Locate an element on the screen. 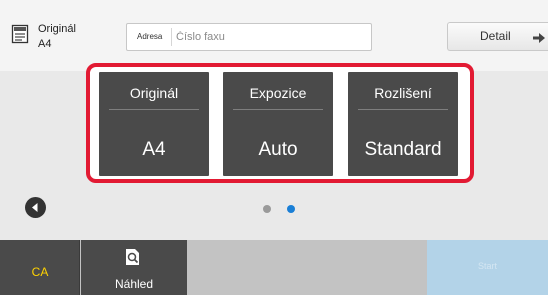  resolution-setting-tile: Rozlišení Standard is located at coordinates (403, 124).